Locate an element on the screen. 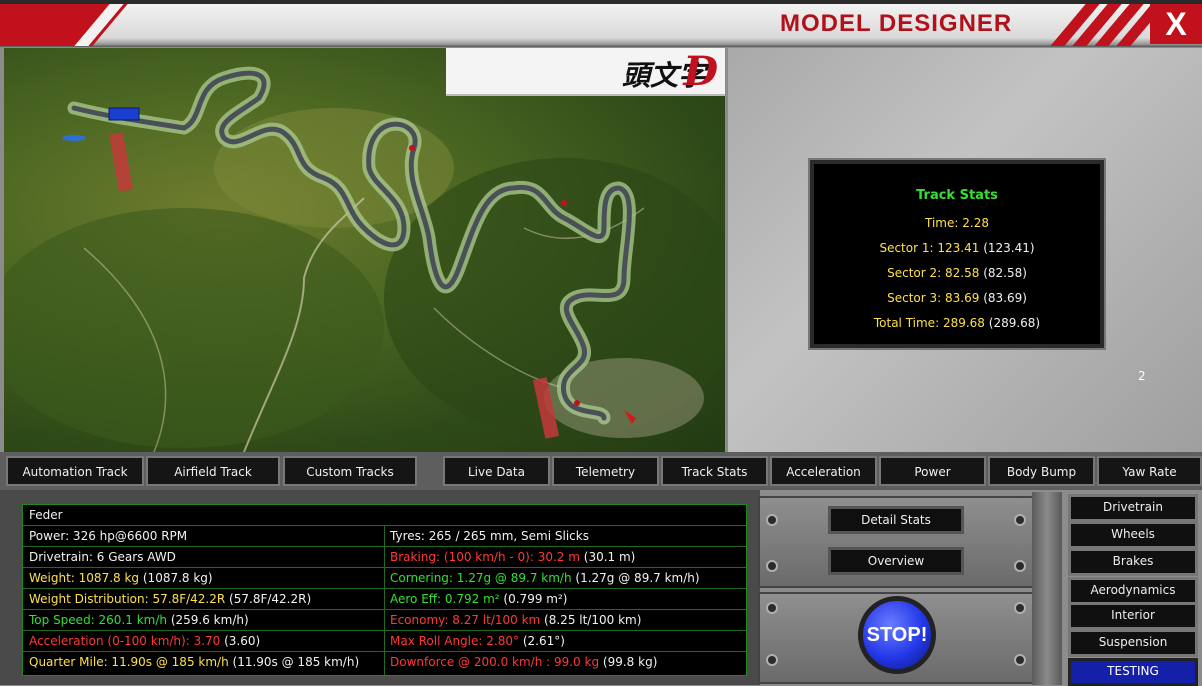  tyres-value: Tyres: 265 / 265 mm, Semi Slicks is located at coordinates (565, 536).